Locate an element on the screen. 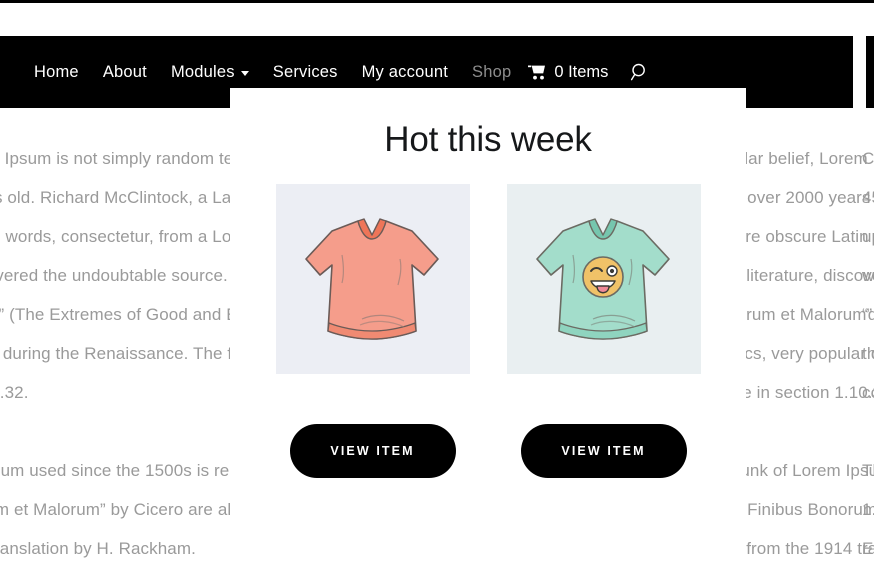 This screenshot has width=874, height=567. product-card-mint-tshirt: VIEW ITEM is located at coordinates (603, 331).